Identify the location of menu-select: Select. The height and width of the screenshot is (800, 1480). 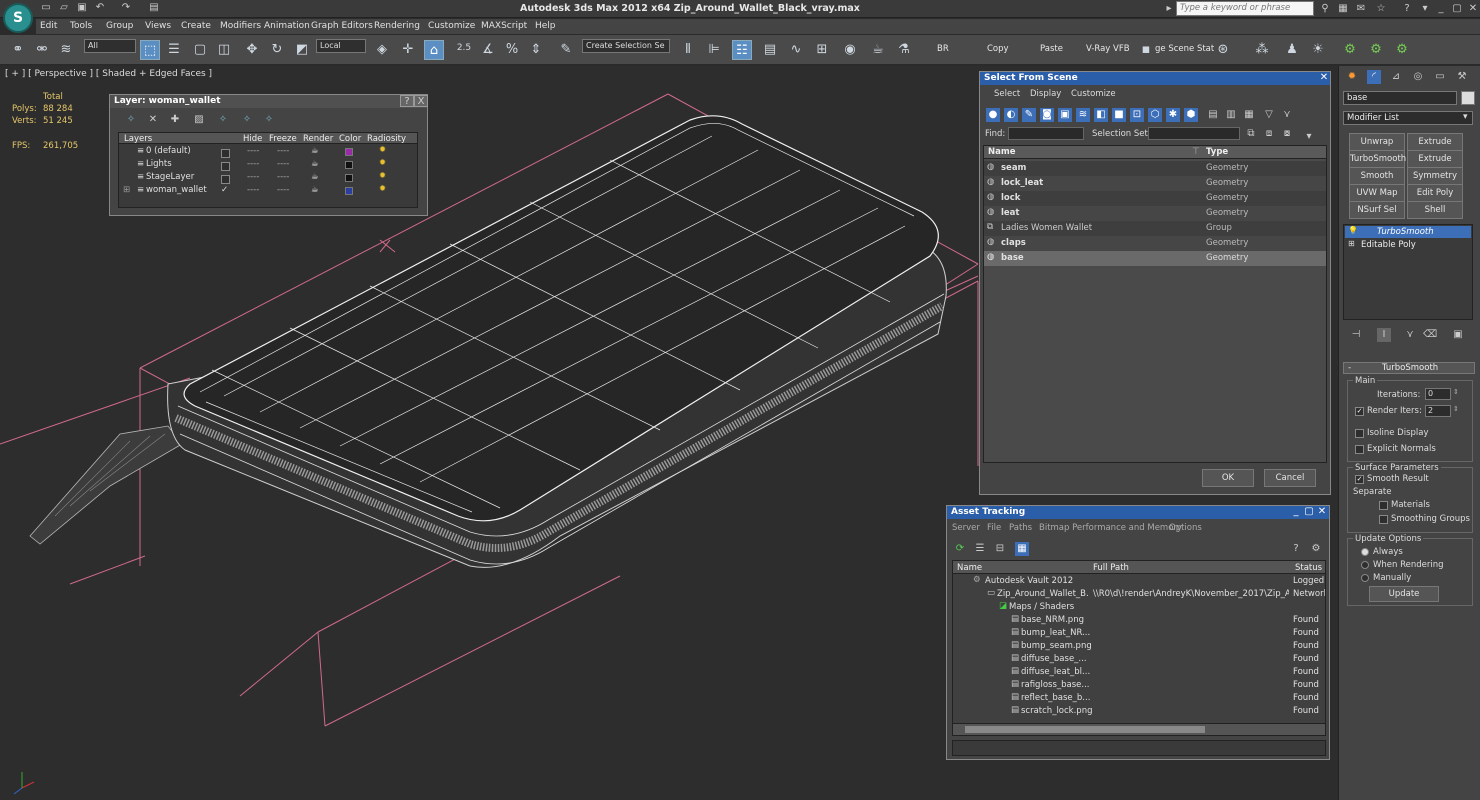
(1007, 94).